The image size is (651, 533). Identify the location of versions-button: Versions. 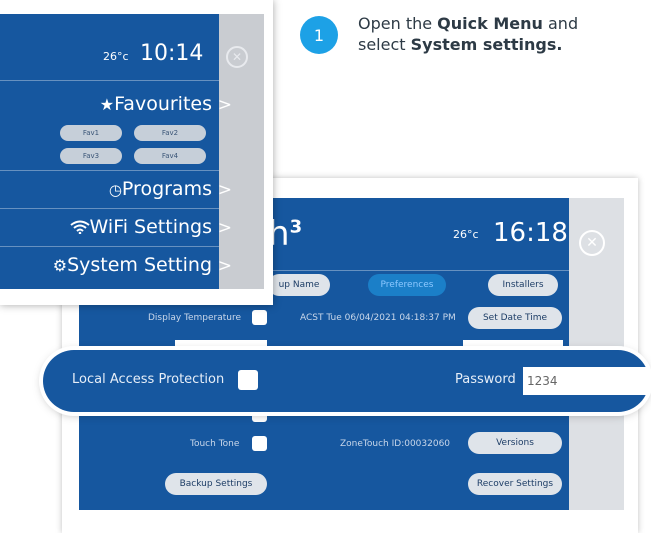
(515, 443).